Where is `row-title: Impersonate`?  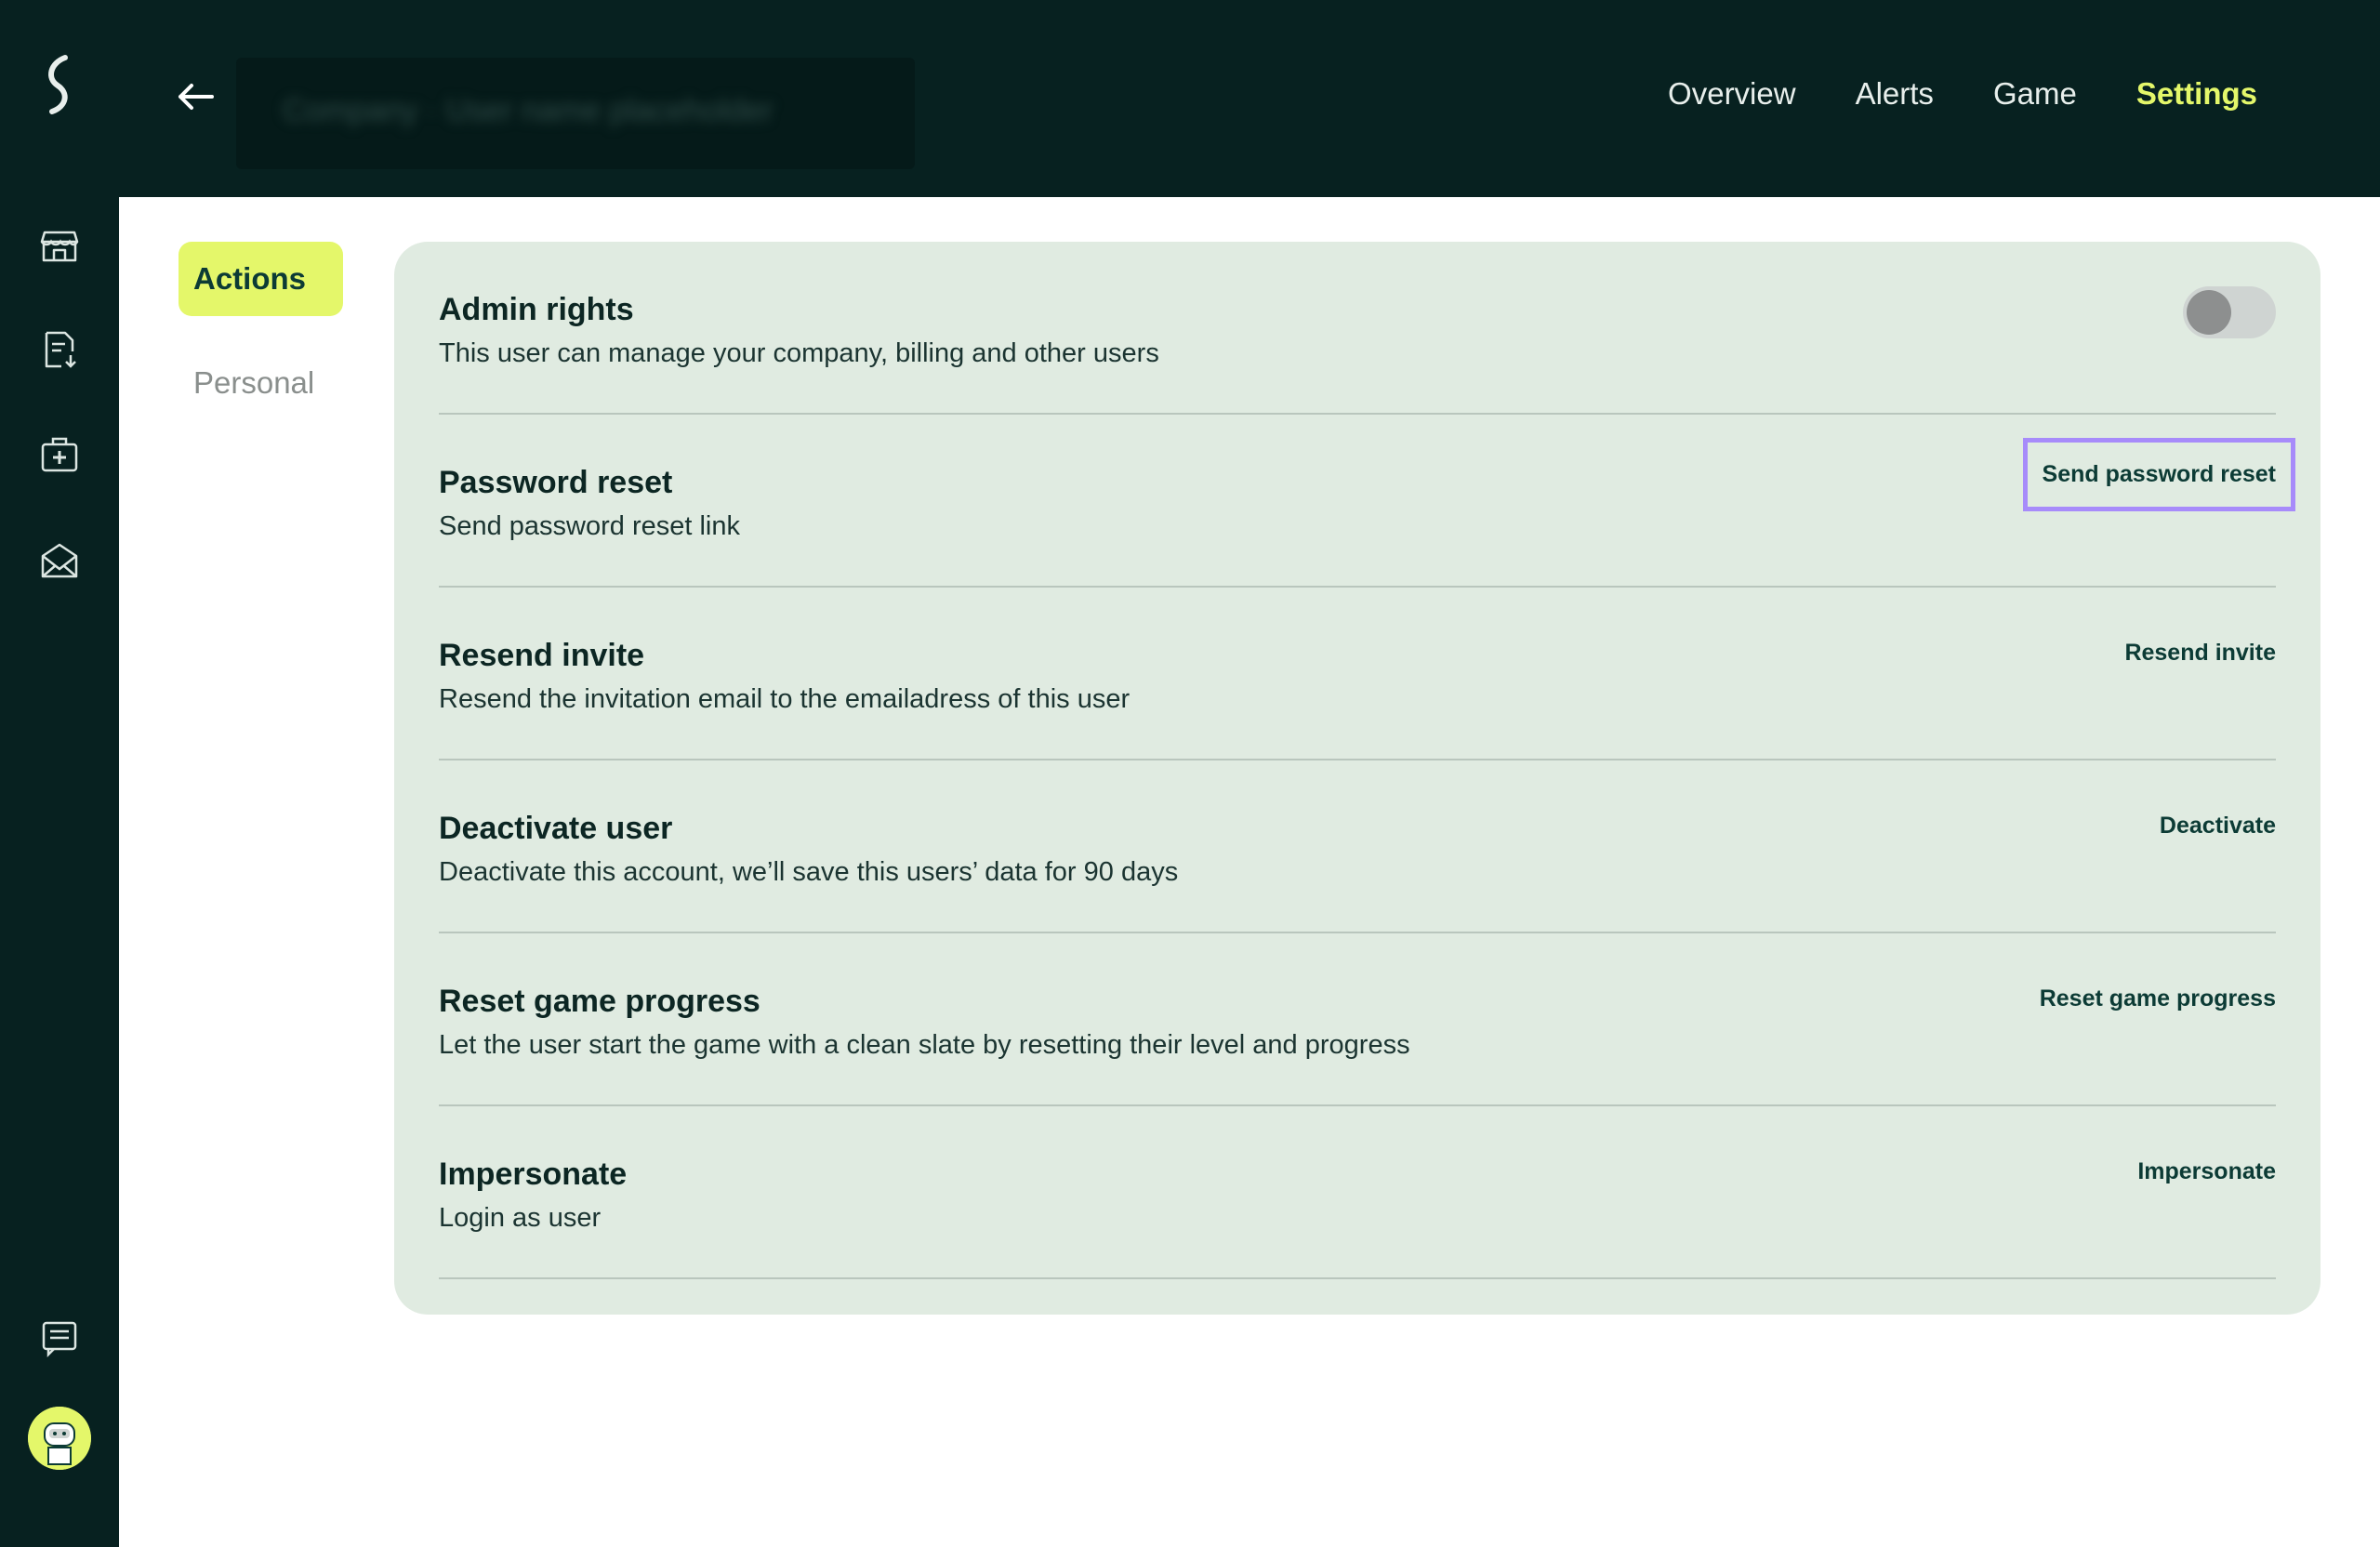 row-title: Impersonate is located at coordinates (533, 1174).